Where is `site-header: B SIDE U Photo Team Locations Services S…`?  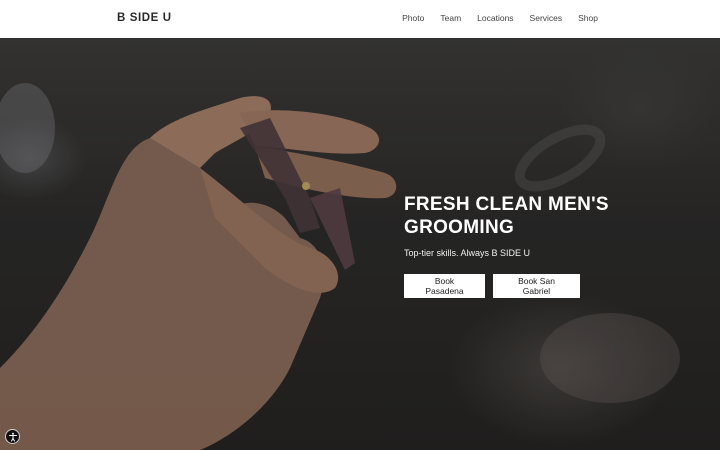
site-header: B SIDE U Photo Team Locations Services S… is located at coordinates (360, 19).